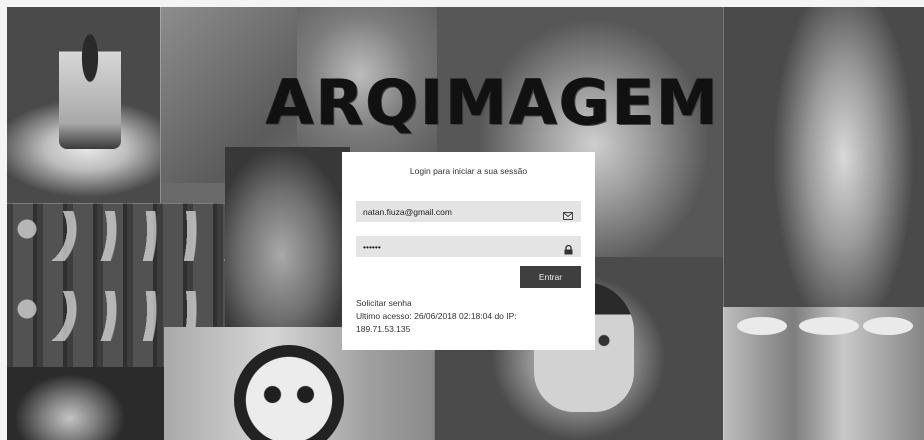 The width and height of the screenshot is (924, 440). What do you see at coordinates (468, 303) in the screenshot?
I see `request-password-link: Solicitar senha` at bounding box center [468, 303].